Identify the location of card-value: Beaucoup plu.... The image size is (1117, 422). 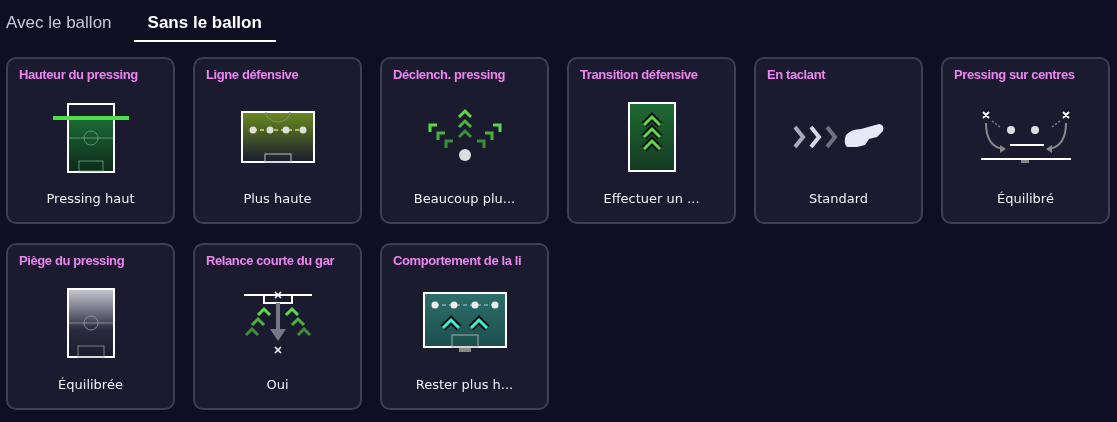
(464, 198).